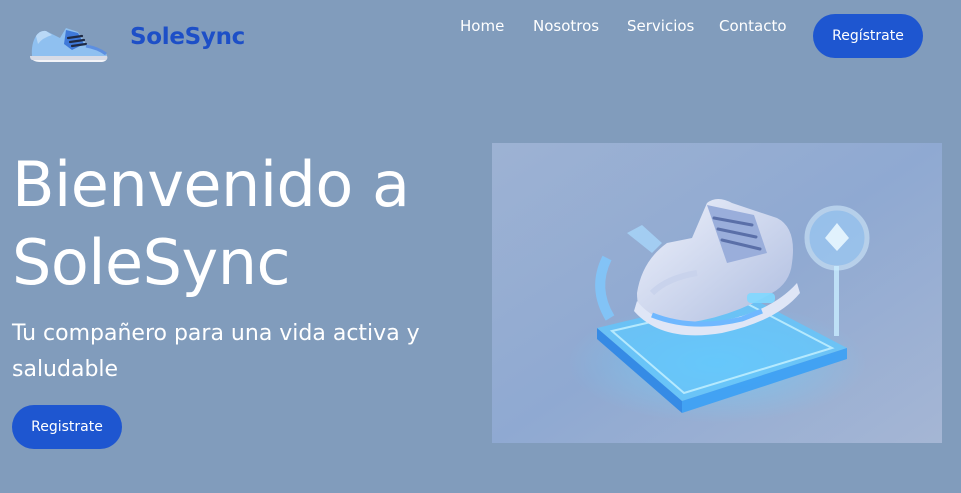 The height and width of the screenshot is (493, 961). What do you see at coordinates (65, 369) in the screenshot?
I see `hero-subtitle-line-2: saludable` at bounding box center [65, 369].